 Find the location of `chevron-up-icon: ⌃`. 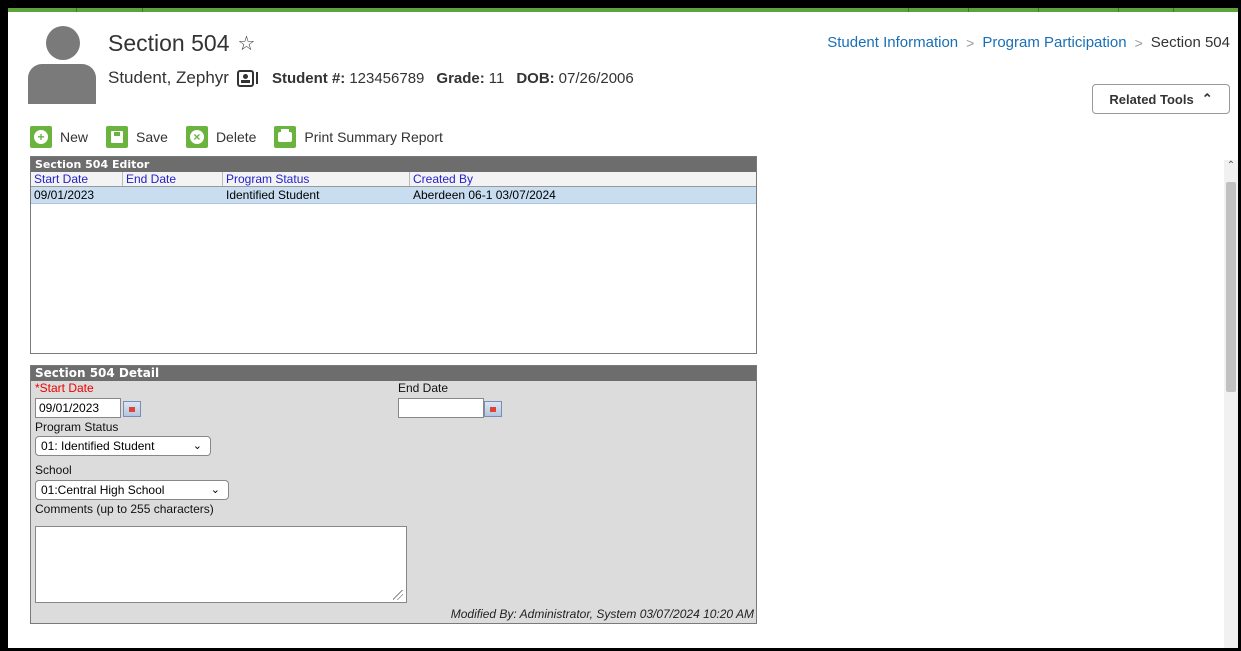

chevron-up-icon: ⌃ is located at coordinates (1207, 98).